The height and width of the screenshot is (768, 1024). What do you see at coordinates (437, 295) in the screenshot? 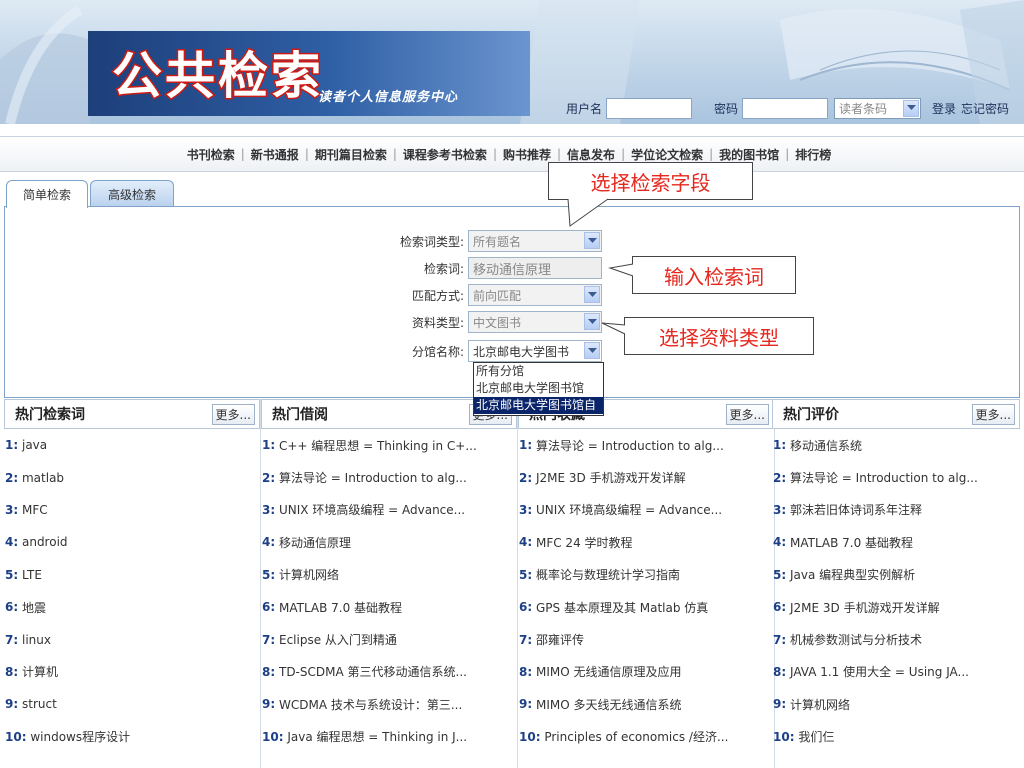
I see `match-label: 匹配方式:` at bounding box center [437, 295].